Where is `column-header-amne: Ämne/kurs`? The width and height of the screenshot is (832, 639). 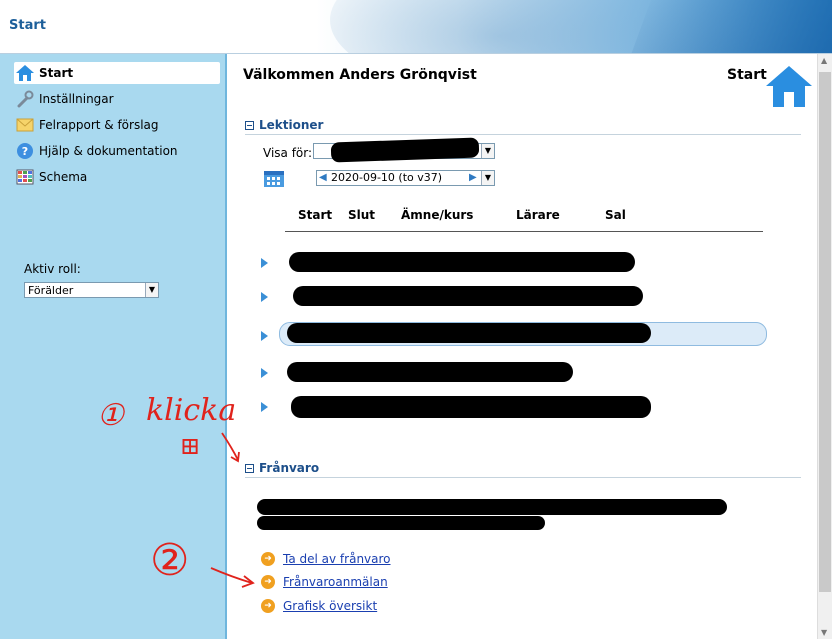
column-header-amne: Ämne/kurs is located at coordinates (437, 215).